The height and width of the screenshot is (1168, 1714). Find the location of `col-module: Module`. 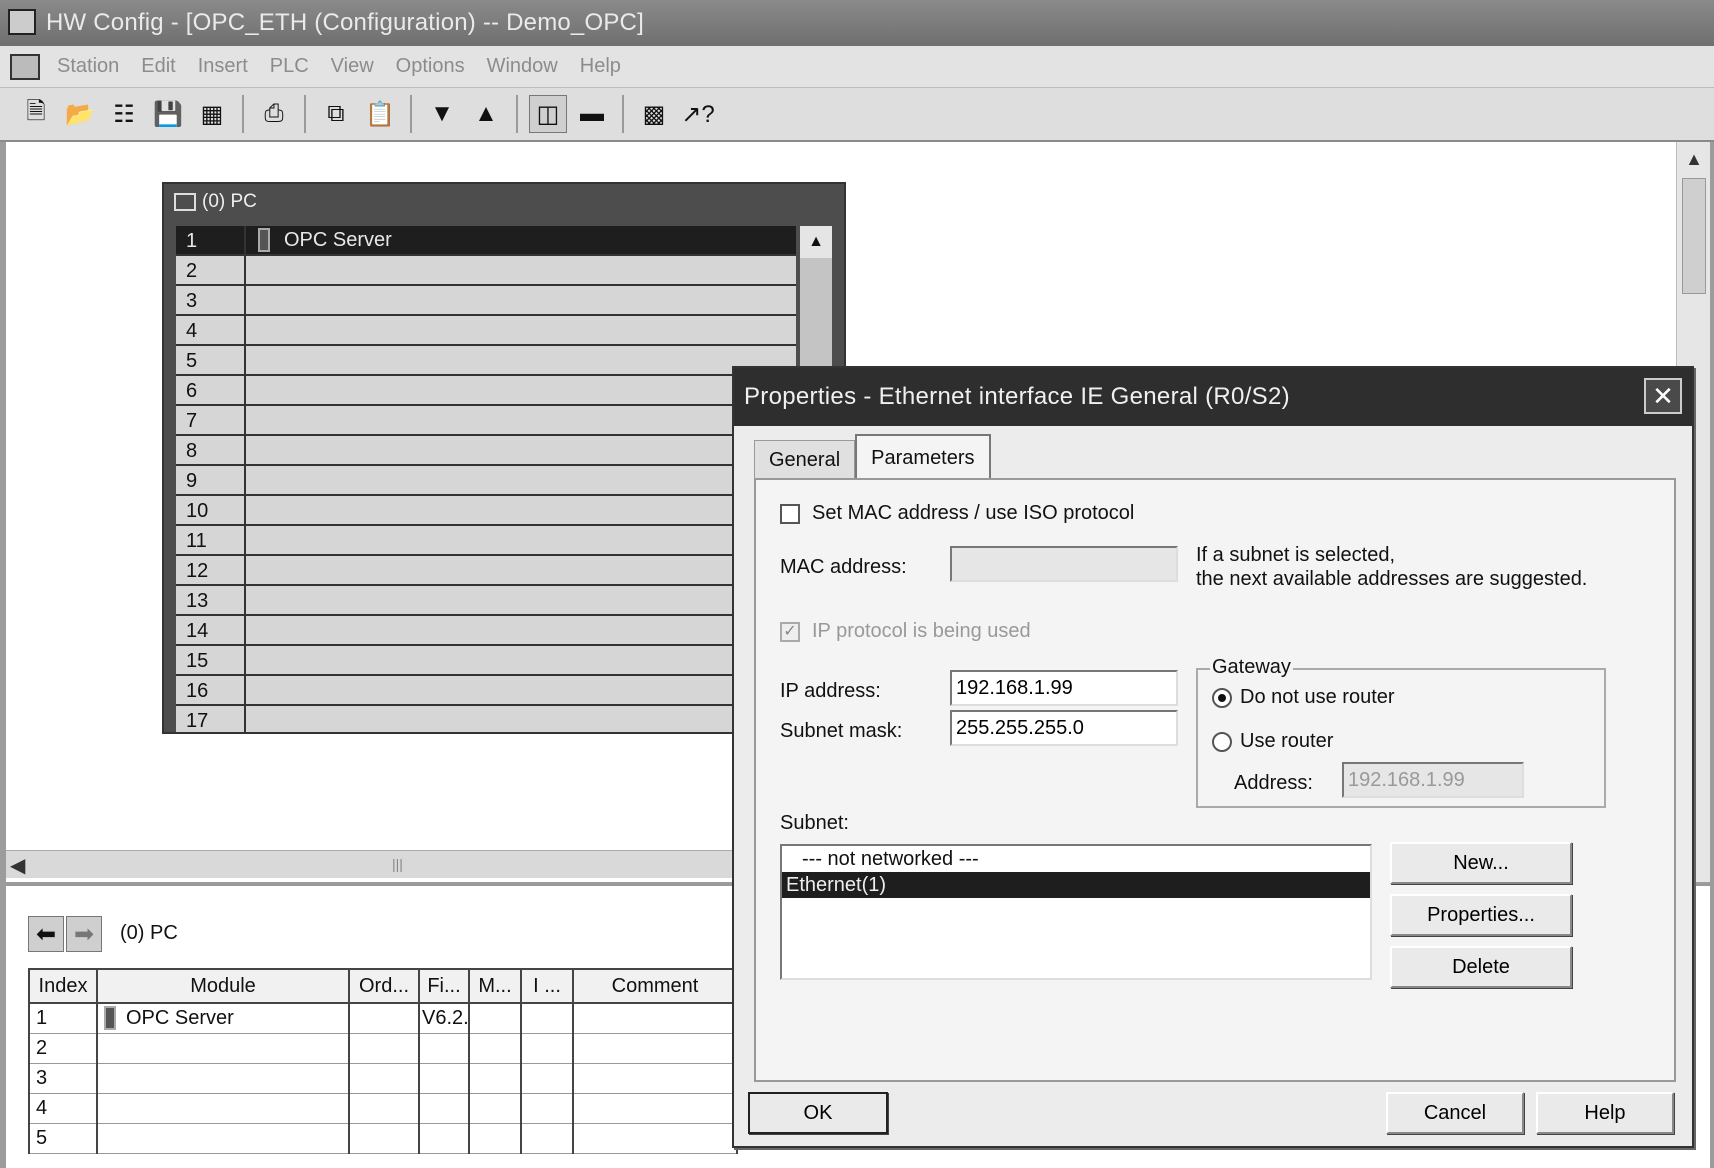

col-module: Module is located at coordinates (223, 986).